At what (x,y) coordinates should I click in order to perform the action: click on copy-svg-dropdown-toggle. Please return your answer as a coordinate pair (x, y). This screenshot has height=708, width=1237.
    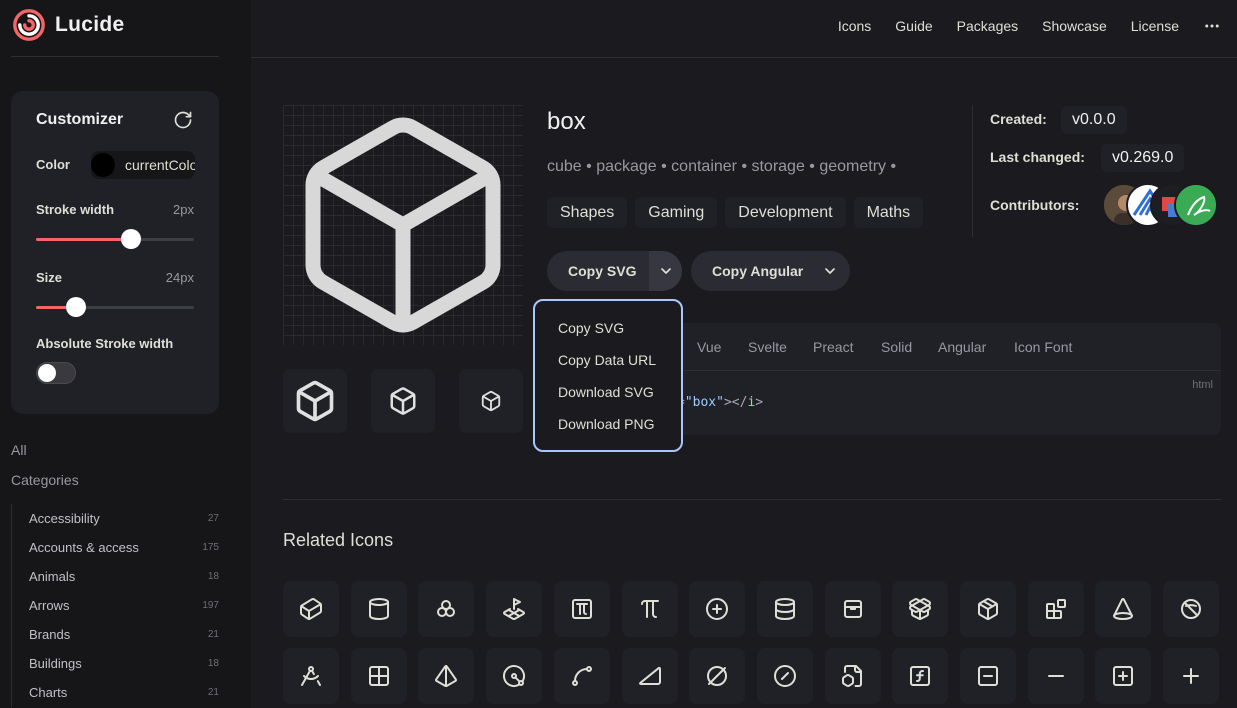
    Looking at the image, I should click on (665, 271).